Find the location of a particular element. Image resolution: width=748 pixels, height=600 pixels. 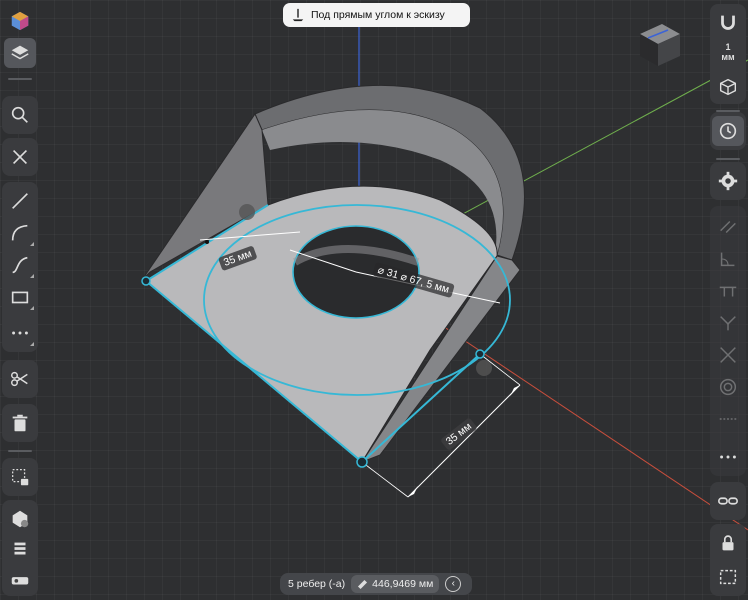

selection-count: 5 ребер (-а) is located at coordinates (317, 584).